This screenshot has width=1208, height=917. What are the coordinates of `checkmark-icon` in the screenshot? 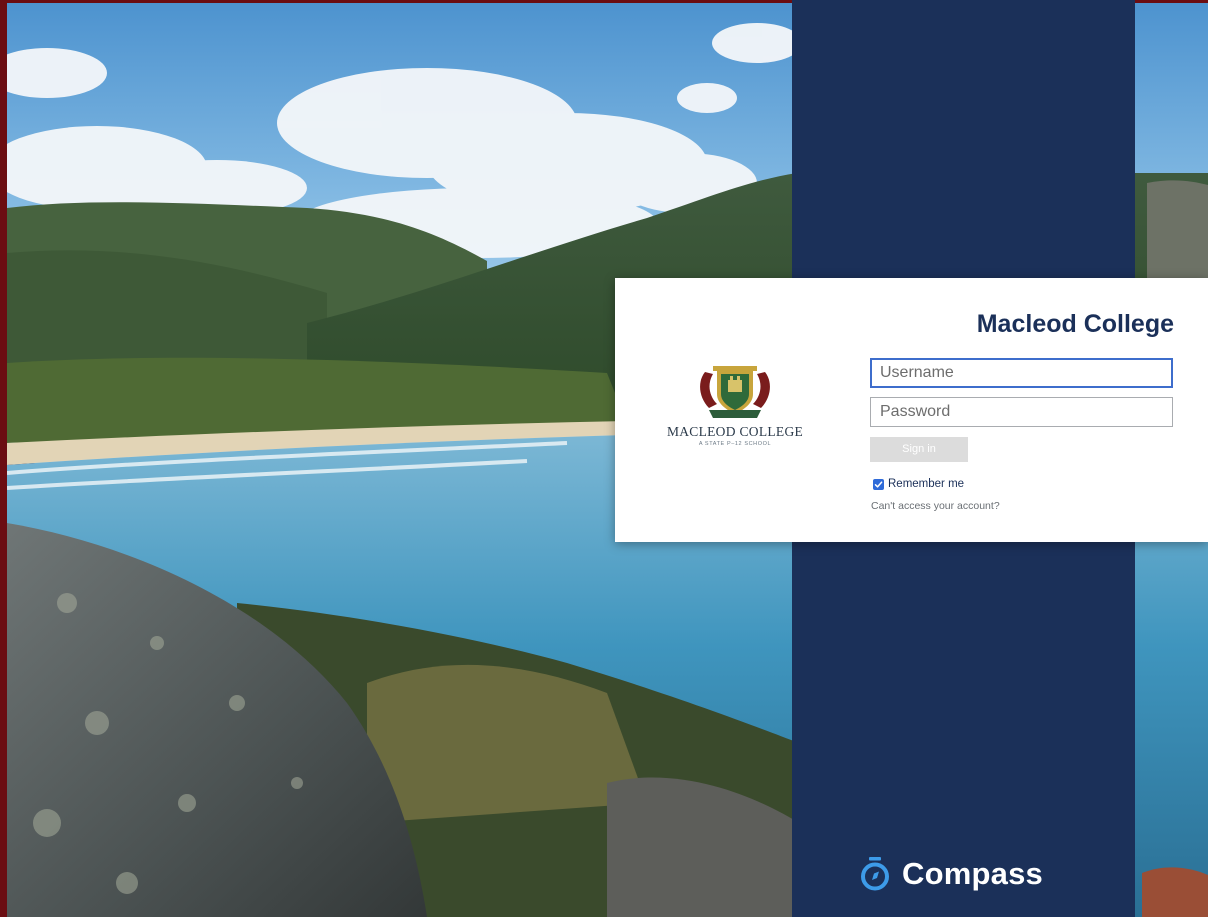 It's located at (878, 484).